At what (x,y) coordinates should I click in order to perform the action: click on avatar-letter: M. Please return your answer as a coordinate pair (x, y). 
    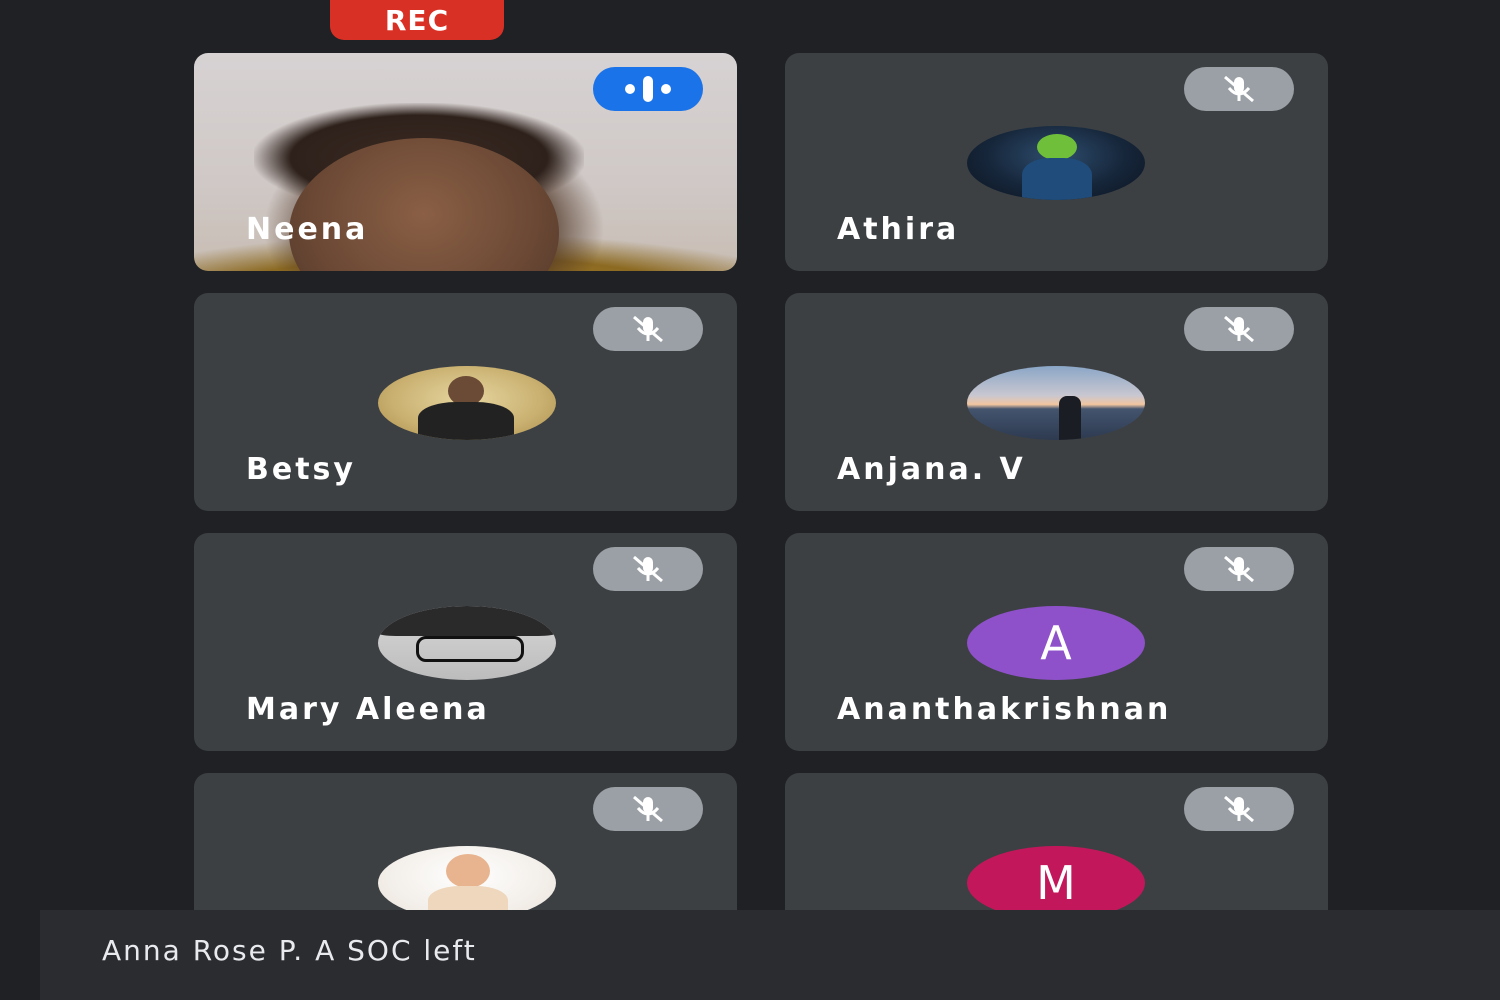
    Looking at the image, I should click on (1056, 879).